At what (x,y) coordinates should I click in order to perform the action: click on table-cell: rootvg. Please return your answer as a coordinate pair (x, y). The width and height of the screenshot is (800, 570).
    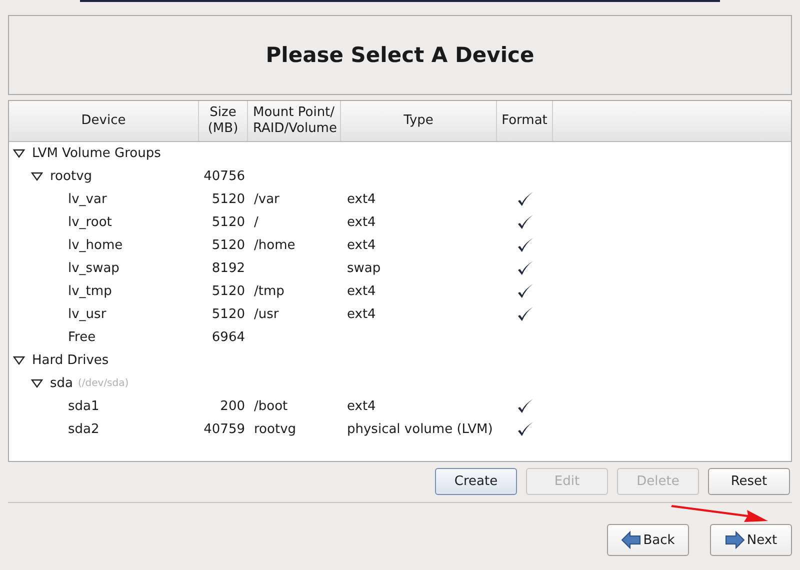
    Looking at the image, I should click on (275, 429).